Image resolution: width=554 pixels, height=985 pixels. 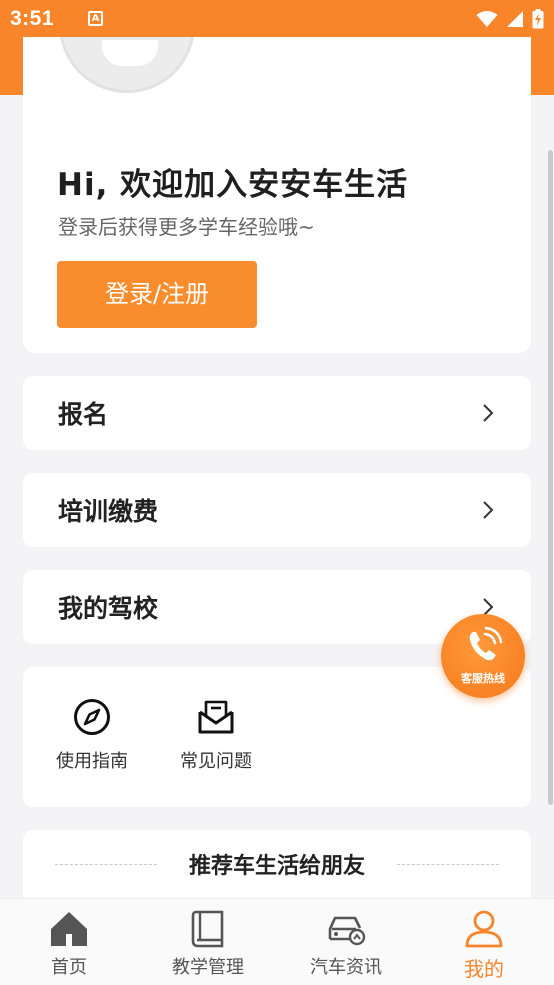 What do you see at coordinates (347, 931) in the screenshot?
I see `car-icon` at bounding box center [347, 931].